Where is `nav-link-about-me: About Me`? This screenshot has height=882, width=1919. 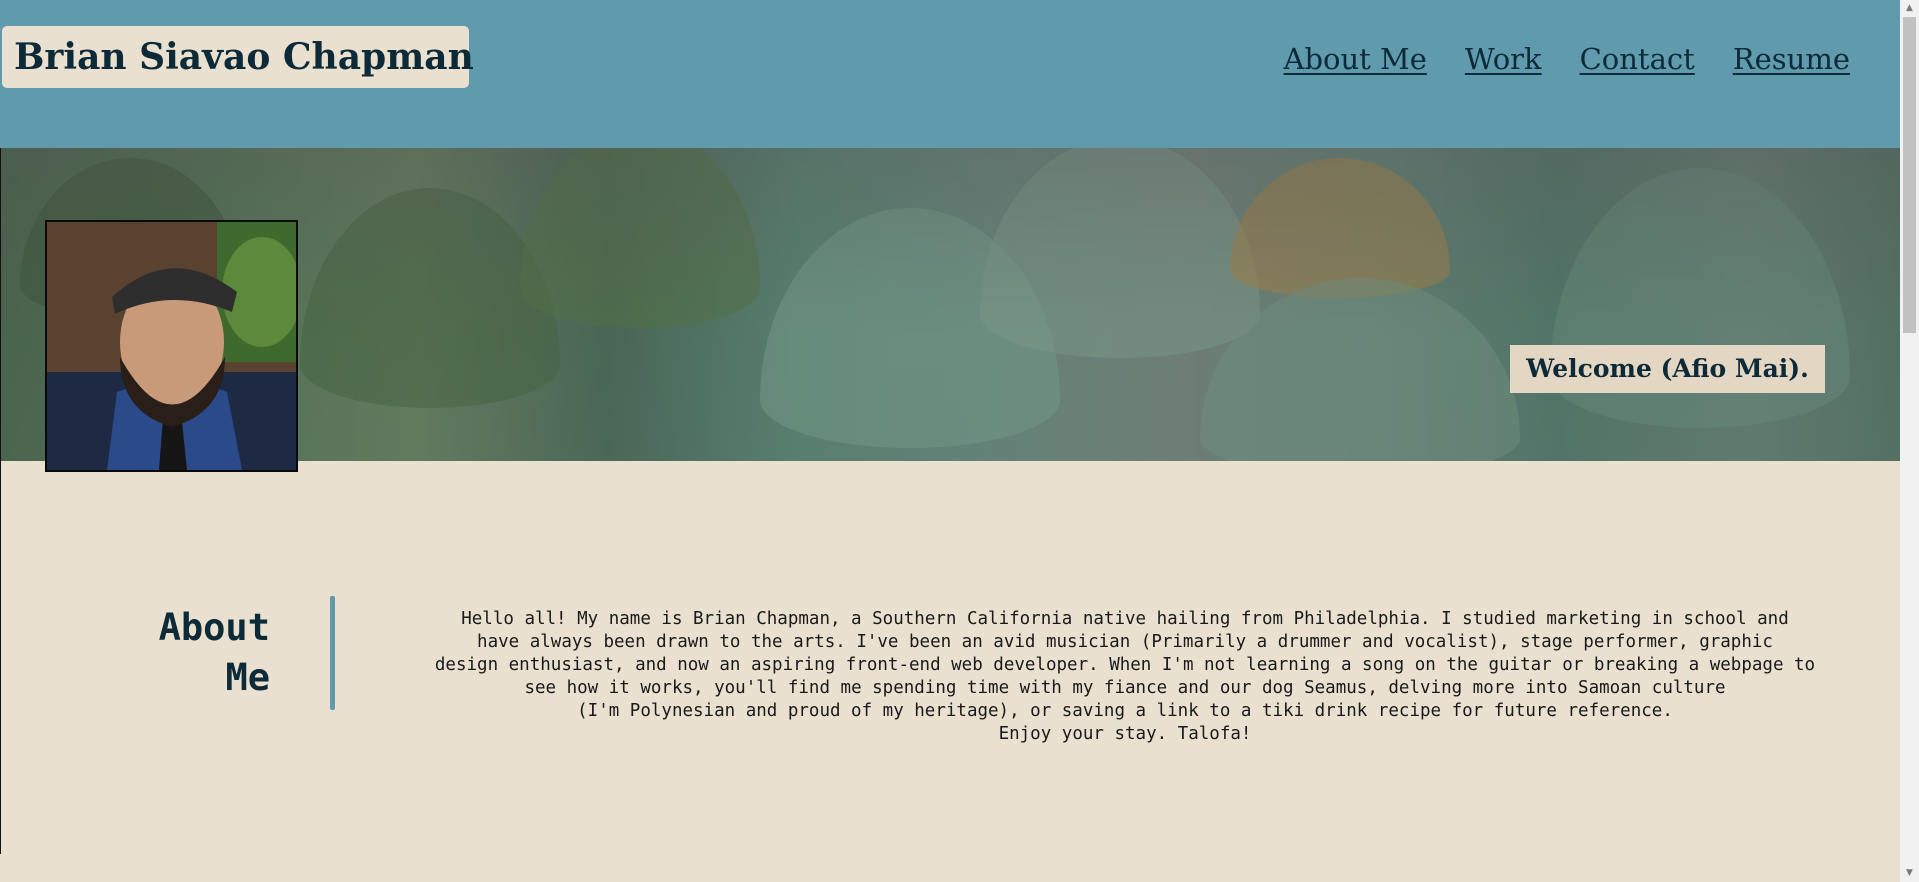
nav-link-about-me: About Me is located at coordinates (1355, 59).